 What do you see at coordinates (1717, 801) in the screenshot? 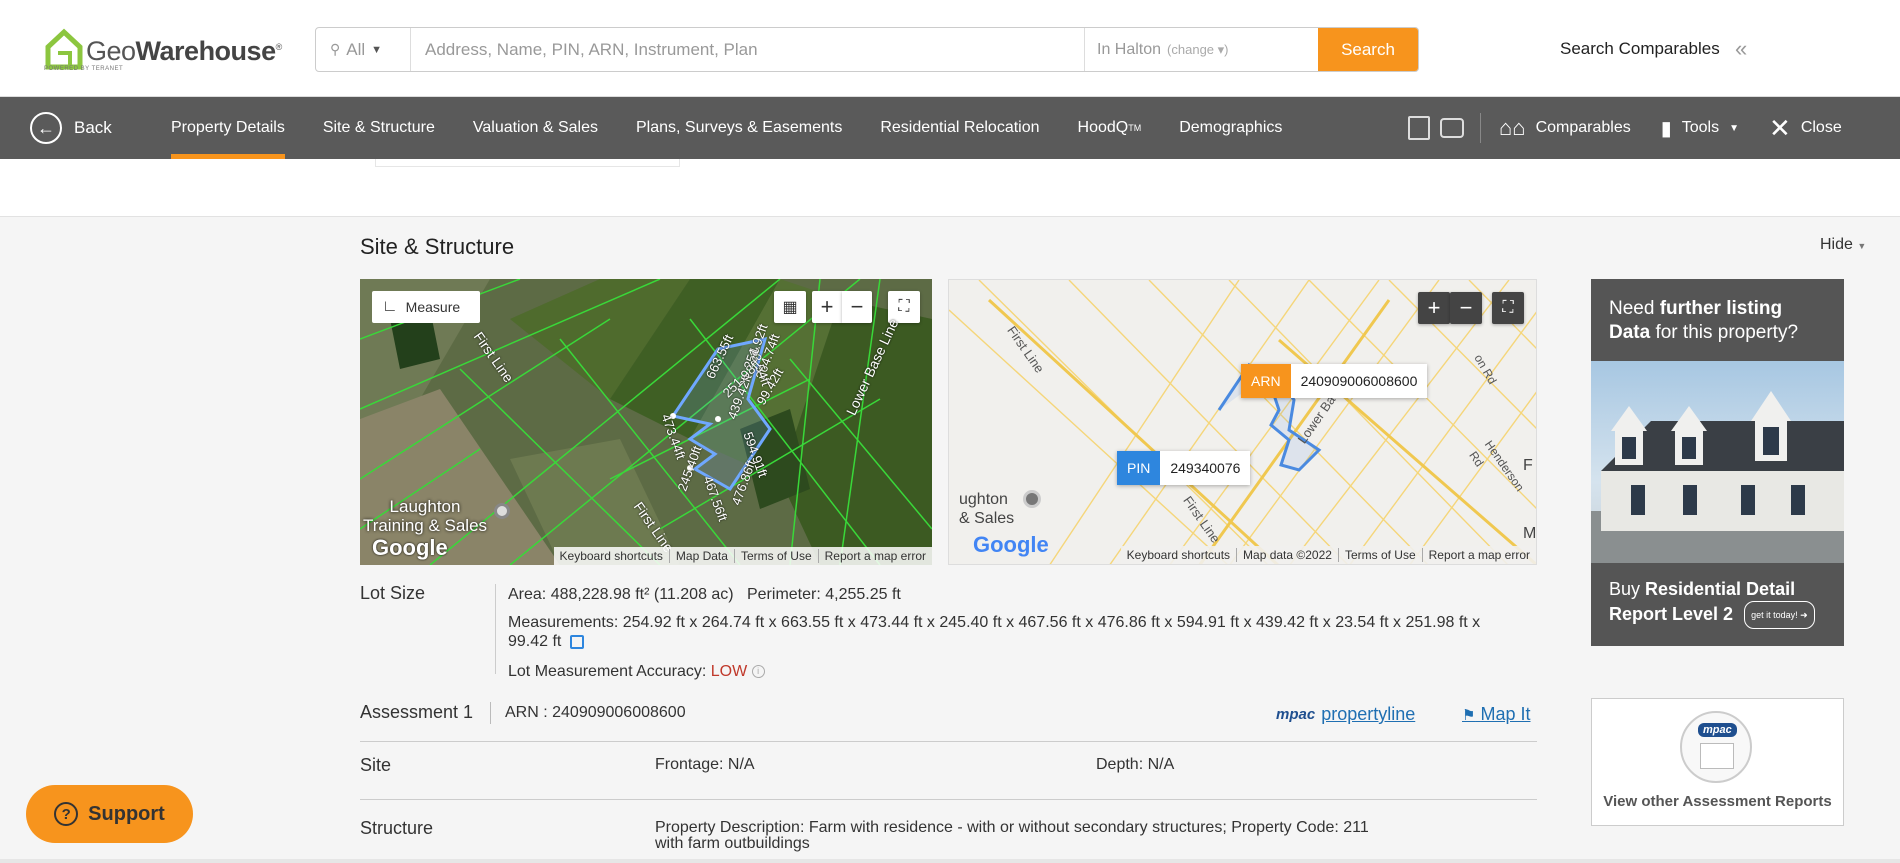
I see `view-assessment-reports-label: View other Assessment Reports` at bounding box center [1717, 801].